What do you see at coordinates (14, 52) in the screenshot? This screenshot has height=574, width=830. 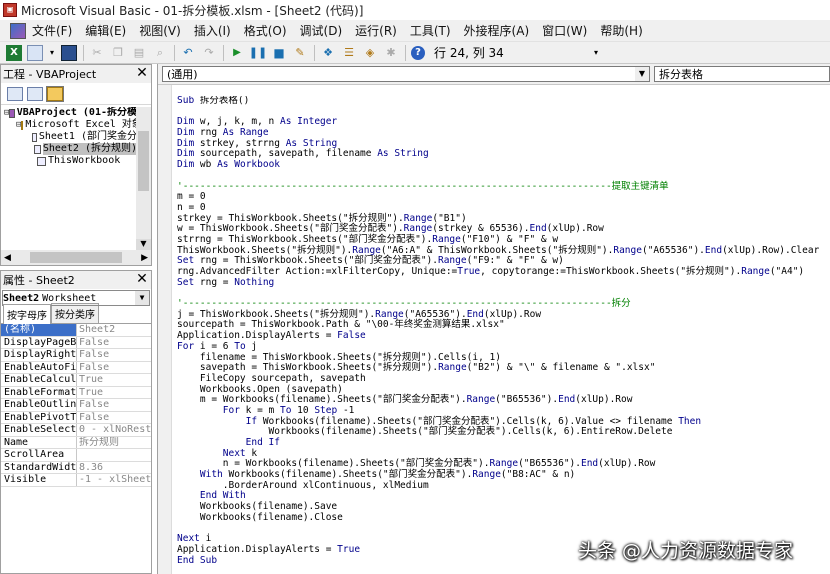 I see `view-excel-icon: X` at bounding box center [14, 52].